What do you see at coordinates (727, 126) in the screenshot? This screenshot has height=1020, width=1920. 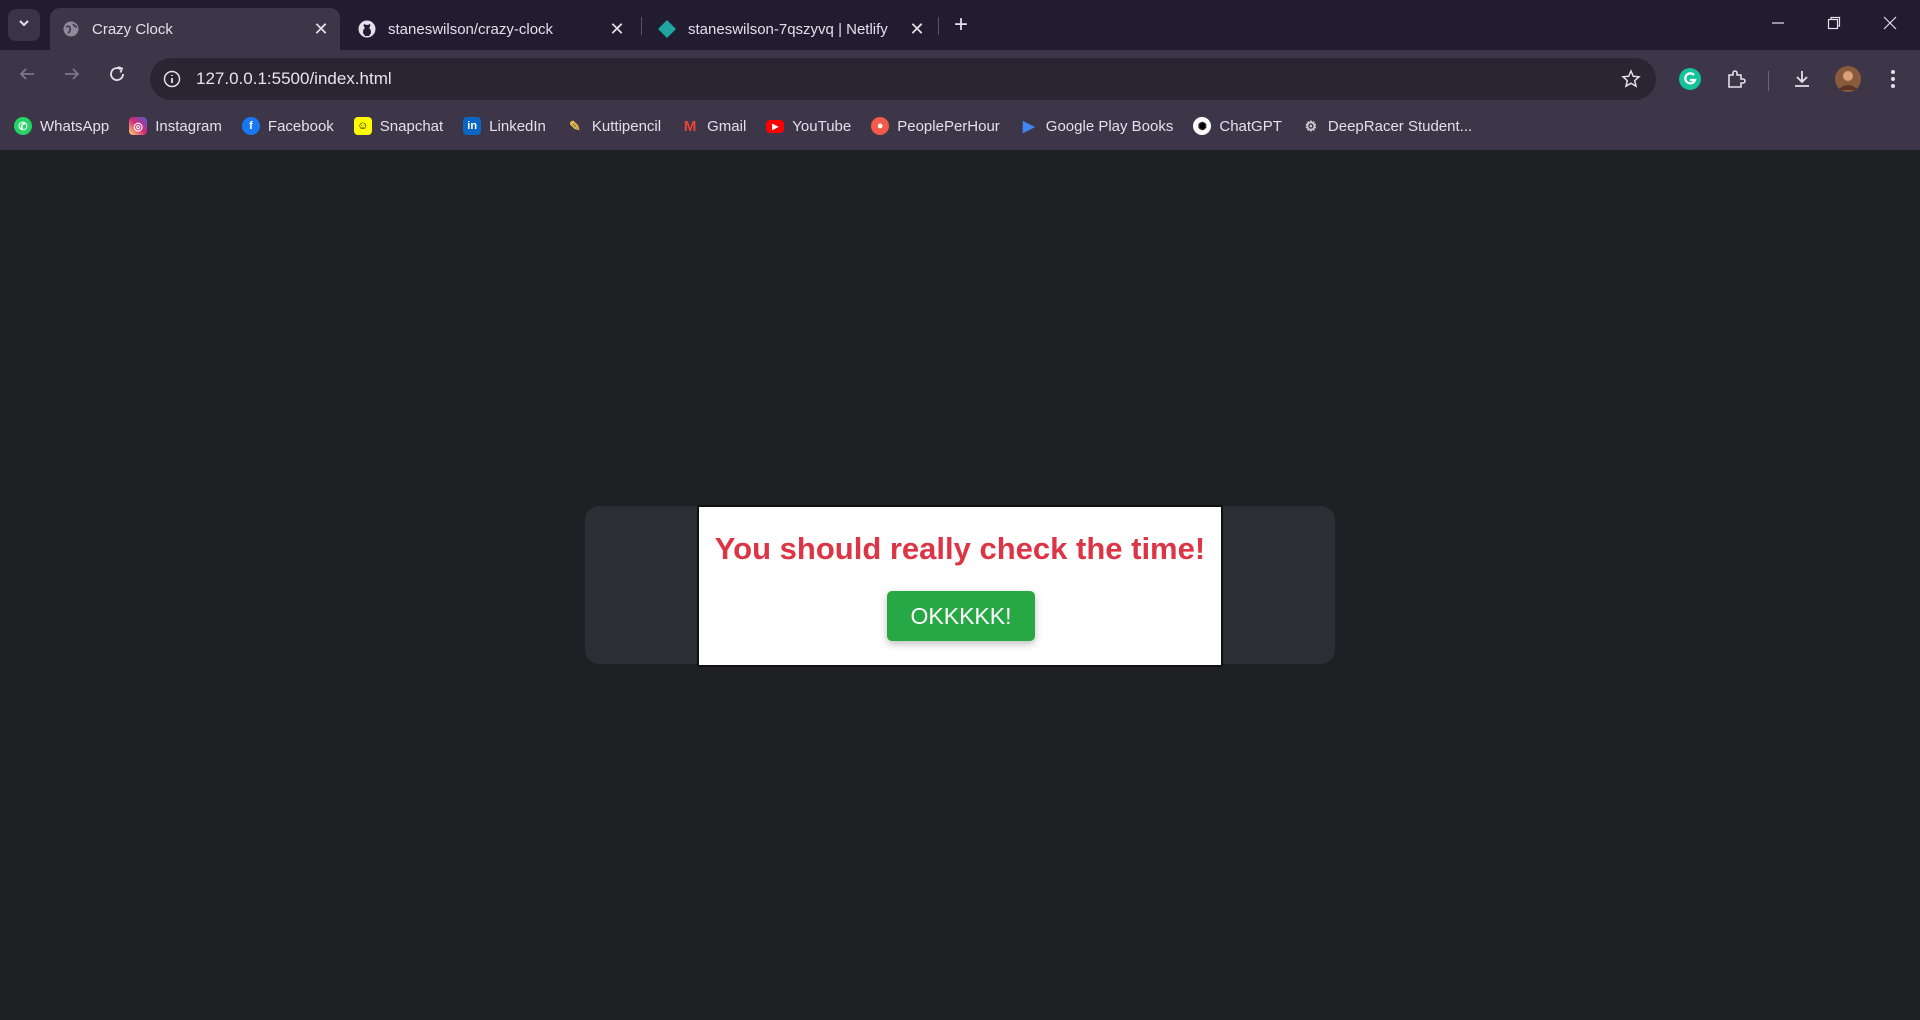 I see `bookmark-label: Gmail` at bounding box center [727, 126].